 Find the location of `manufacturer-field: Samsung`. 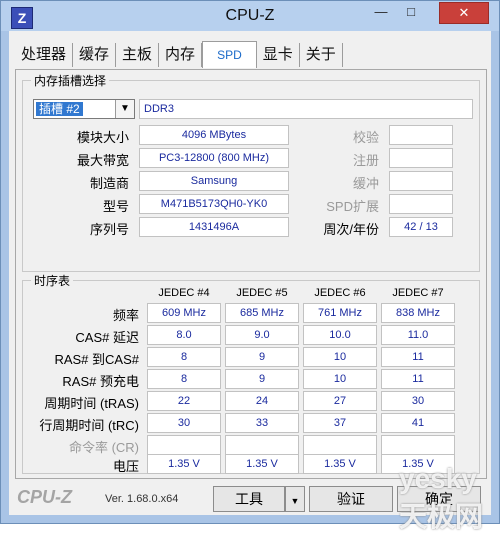

manufacturer-field: Samsung is located at coordinates (214, 181).